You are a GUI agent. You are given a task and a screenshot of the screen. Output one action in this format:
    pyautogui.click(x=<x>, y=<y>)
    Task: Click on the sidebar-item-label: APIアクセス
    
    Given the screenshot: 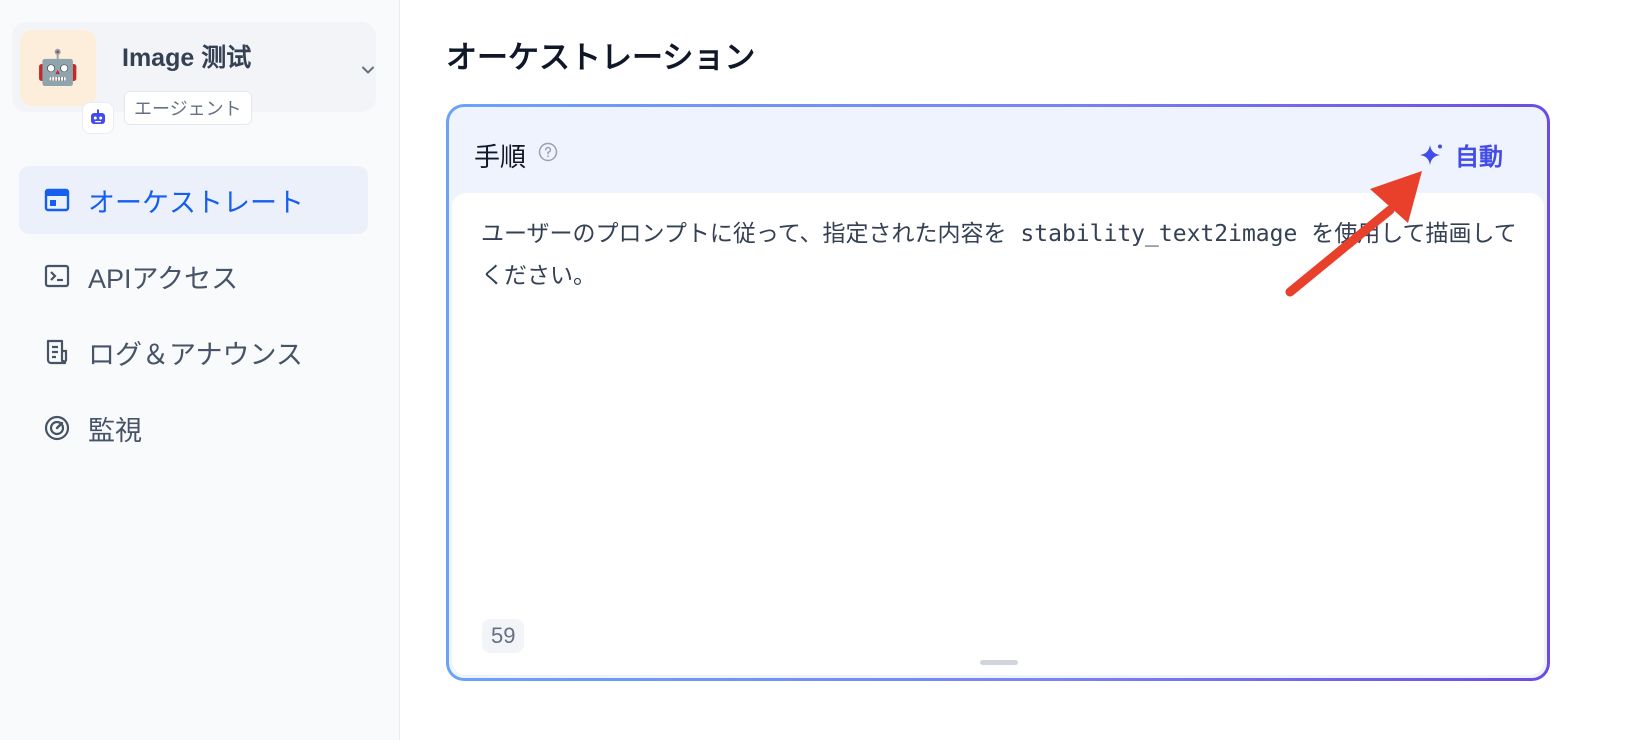 What is the action you would take?
    pyautogui.click(x=163, y=278)
    